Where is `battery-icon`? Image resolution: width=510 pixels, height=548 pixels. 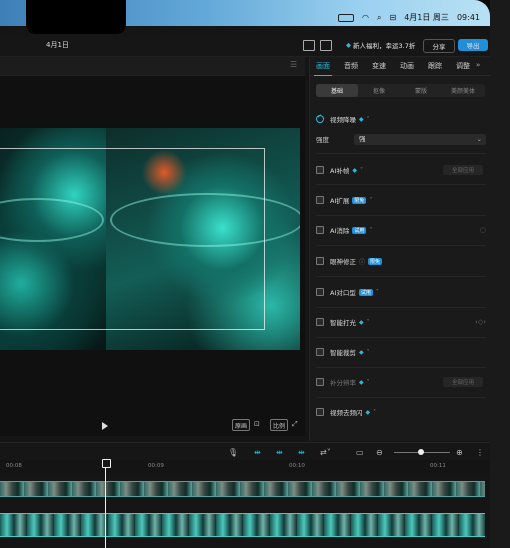
battery-icon is located at coordinates (346, 17).